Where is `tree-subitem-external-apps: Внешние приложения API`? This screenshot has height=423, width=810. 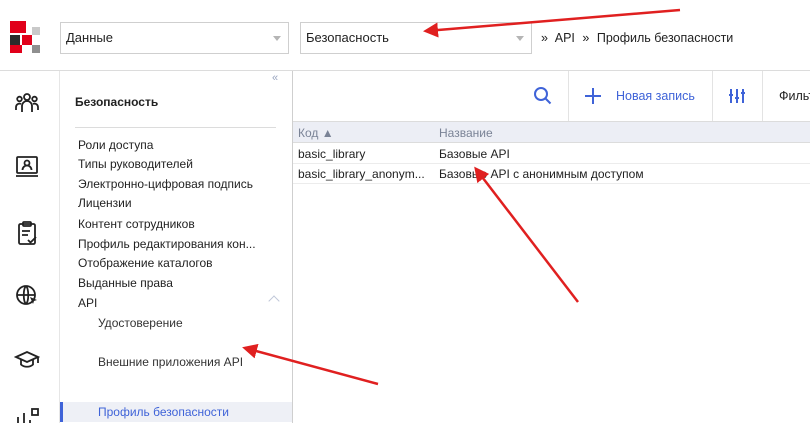 tree-subitem-external-apps: Внешние приложения API is located at coordinates (193, 362).